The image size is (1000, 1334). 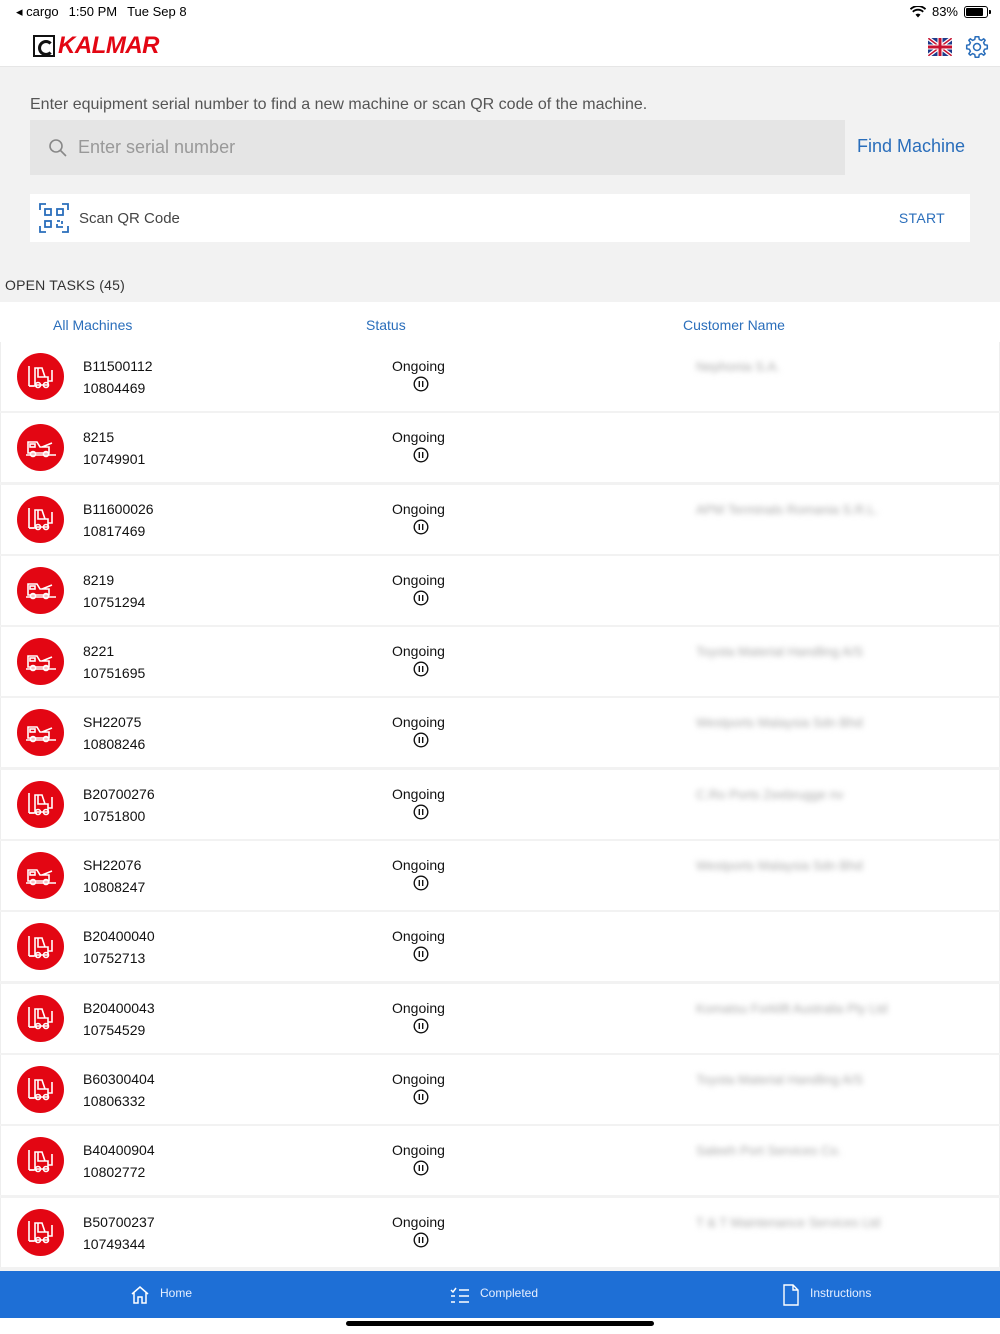 What do you see at coordinates (977, 11) in the screenshot?
I see `battery-icon` at bounding box center [977, 11].